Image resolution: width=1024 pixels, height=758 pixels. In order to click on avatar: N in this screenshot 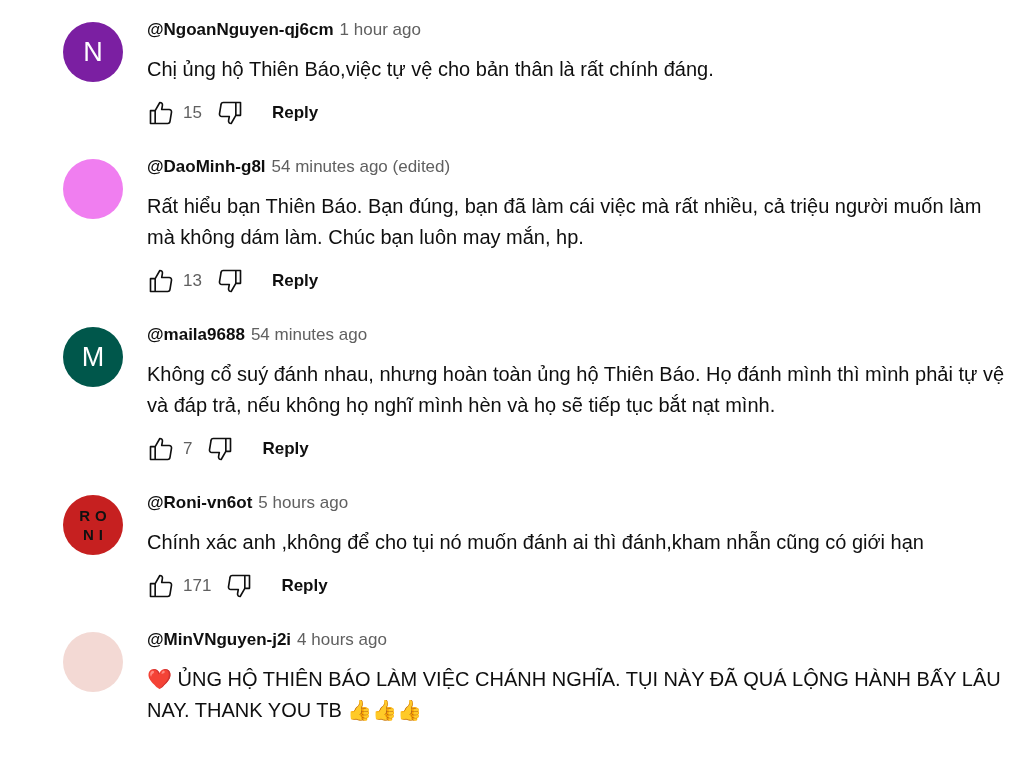, I will do `click(93, 52)`.